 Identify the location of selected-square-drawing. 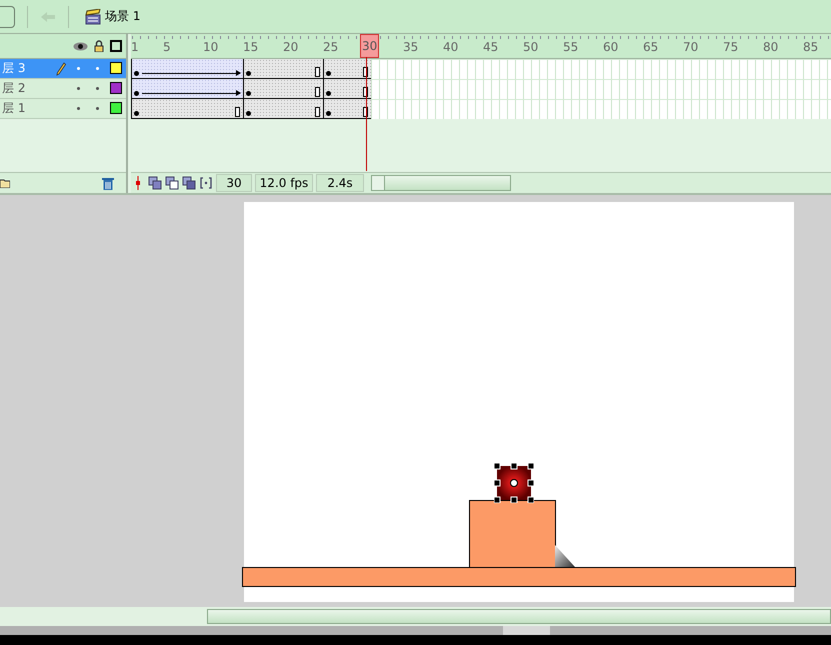
(514, 483).